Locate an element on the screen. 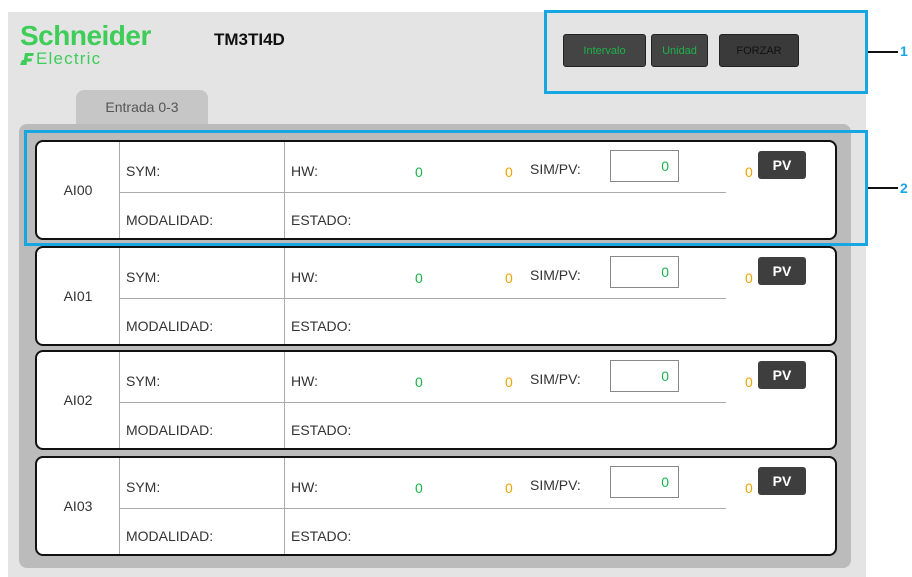  logo-brand: Schneider is located at coordinates (85, 35).